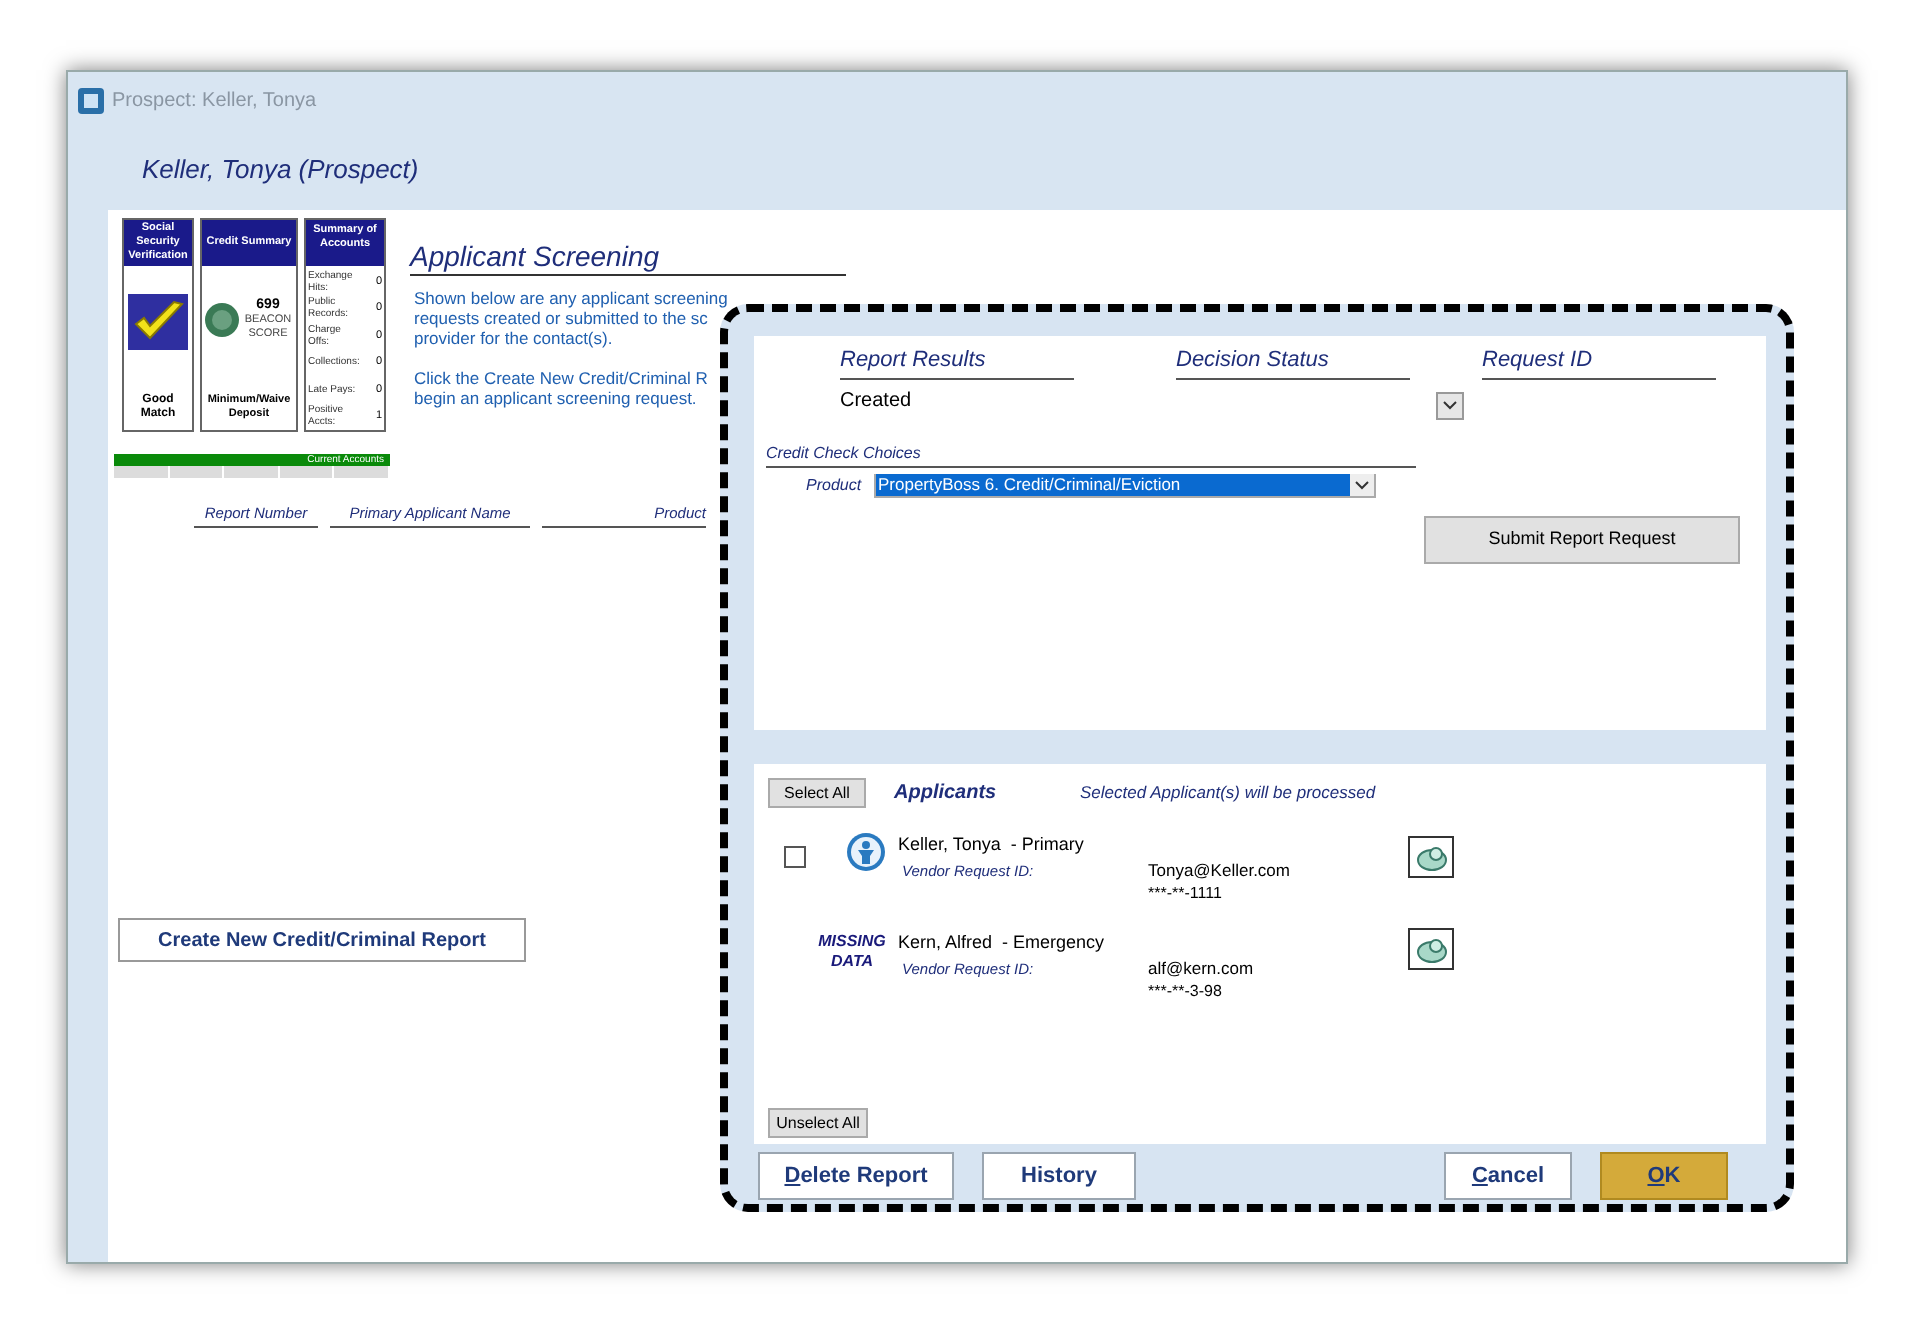 The height and width of the screenshot is (1328, 1912). I want to click on choices-title: Credit Check Choices, so click(1091, 454).